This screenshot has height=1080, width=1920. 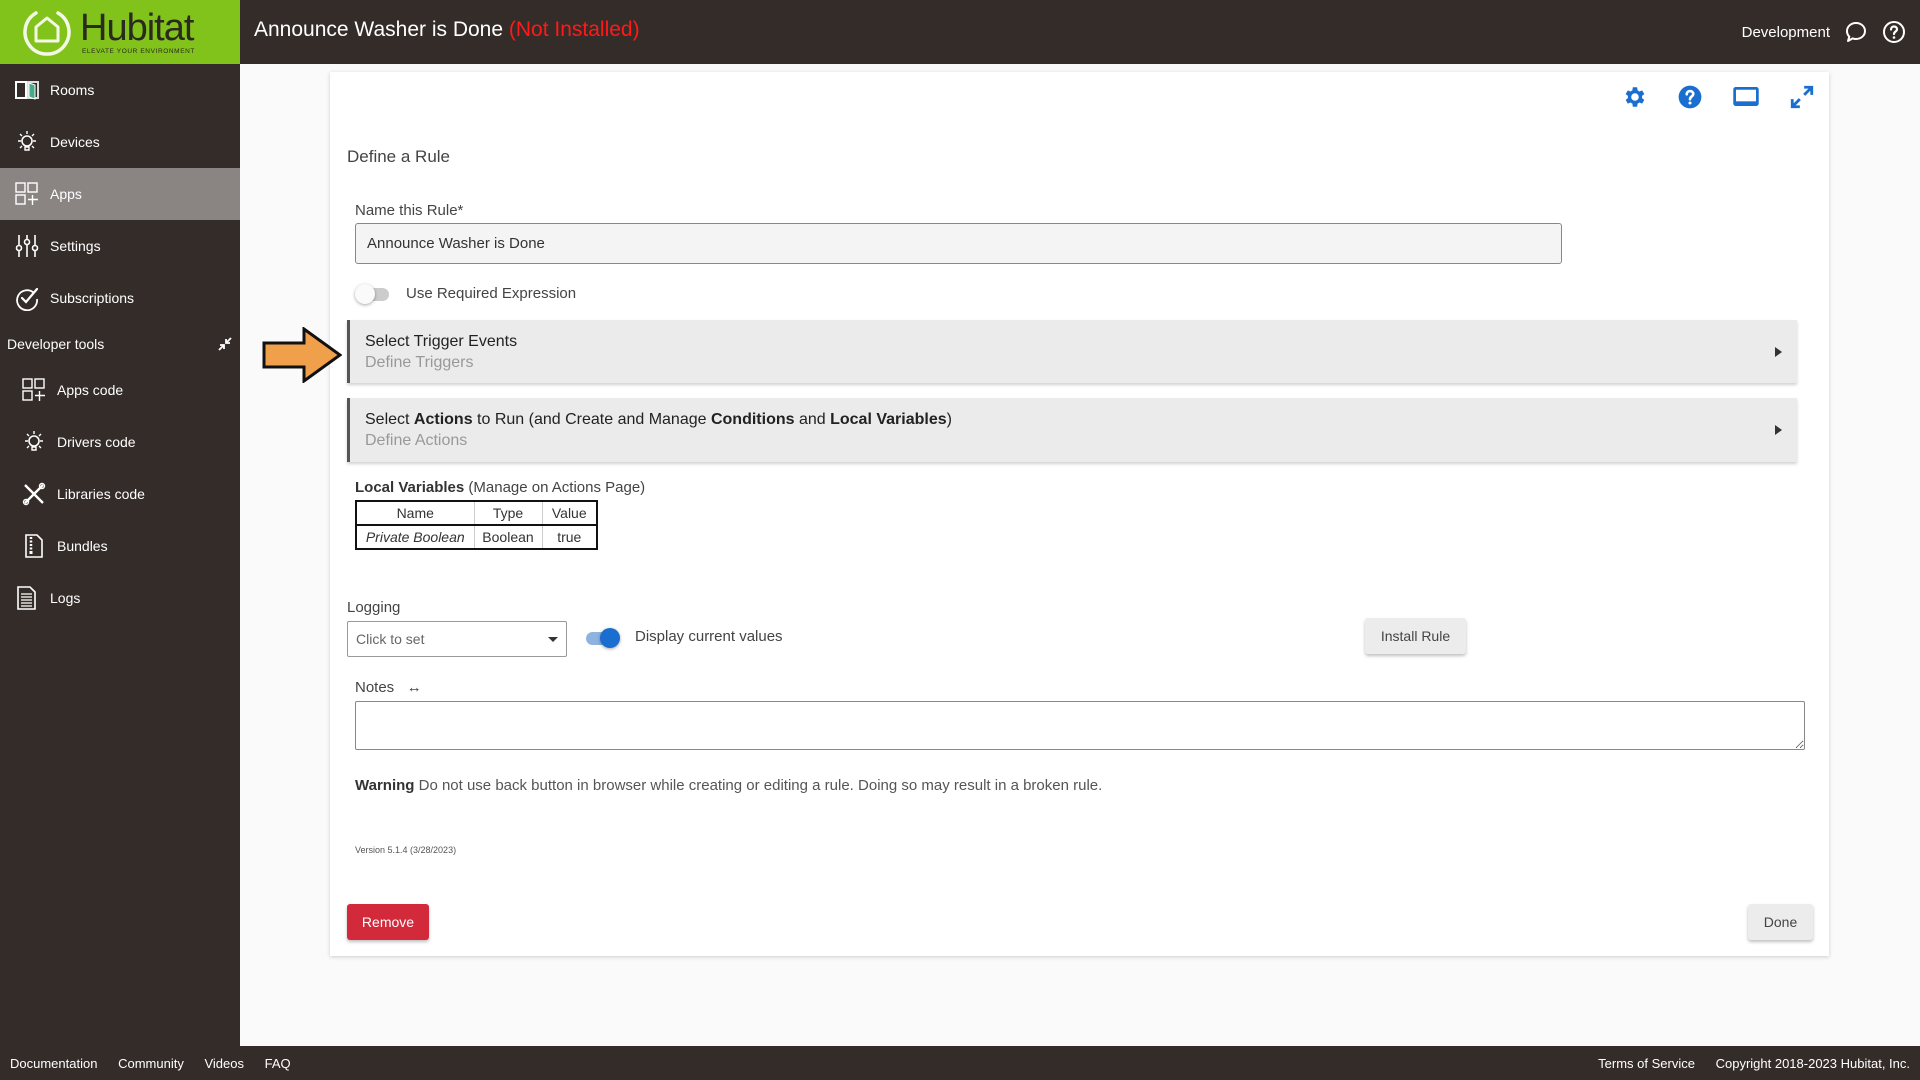 What do you see at coordinates (388, 922) in the screenshot?
I see `remove-button: Remove` at bounding box center [388, 922].